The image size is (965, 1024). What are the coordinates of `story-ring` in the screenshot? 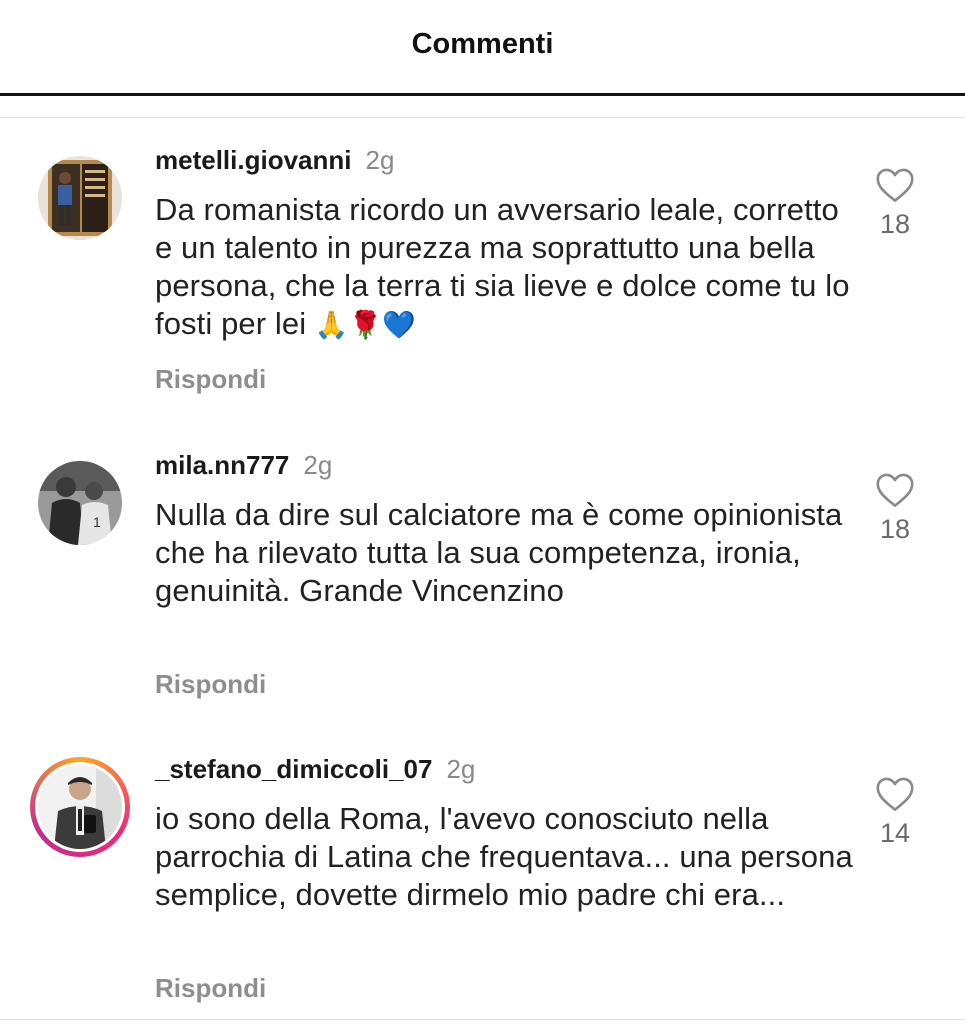 It's located at (80, 807).